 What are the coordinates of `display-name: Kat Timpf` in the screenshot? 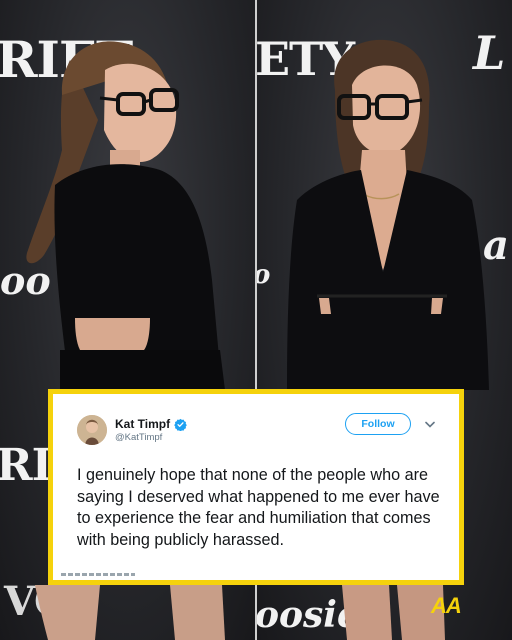 It's located at (142, 424).